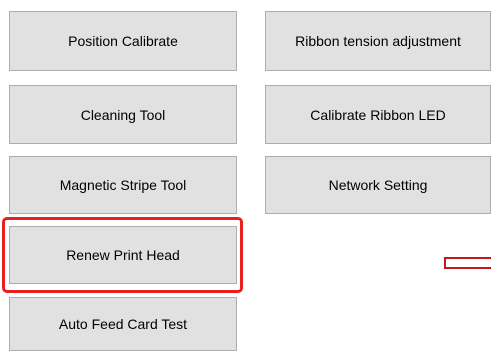 This screenshot has width=491, height=351. I want to click on network-setting-button: Network Setting, so click(378, 185).